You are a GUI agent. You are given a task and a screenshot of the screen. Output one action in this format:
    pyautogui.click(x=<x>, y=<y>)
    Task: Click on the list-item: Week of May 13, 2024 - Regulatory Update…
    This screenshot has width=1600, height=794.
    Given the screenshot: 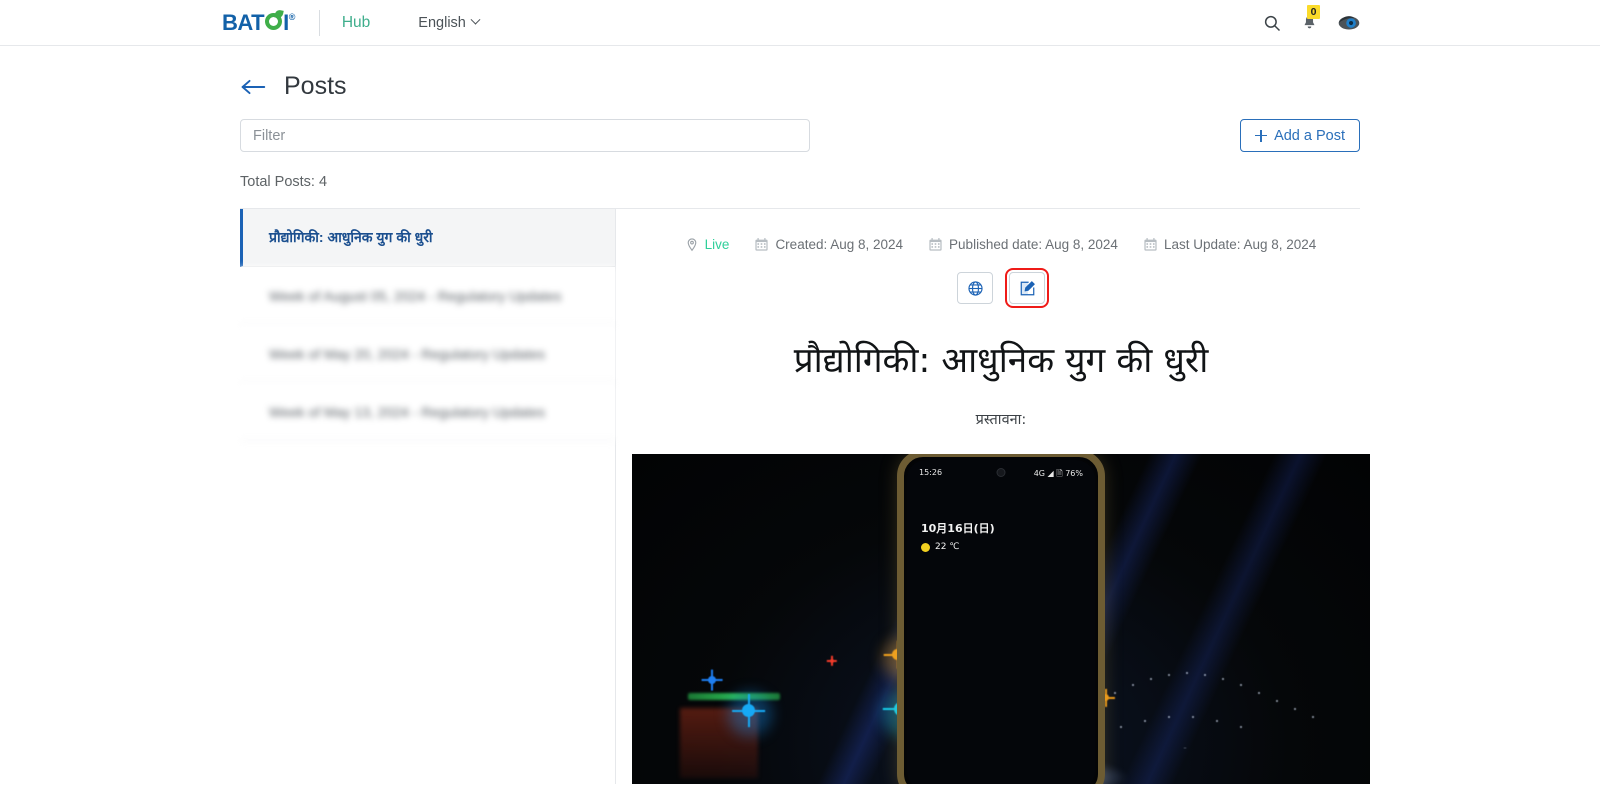 What is the action you would take?
    pyautogui.click(x=427, y=412)
    